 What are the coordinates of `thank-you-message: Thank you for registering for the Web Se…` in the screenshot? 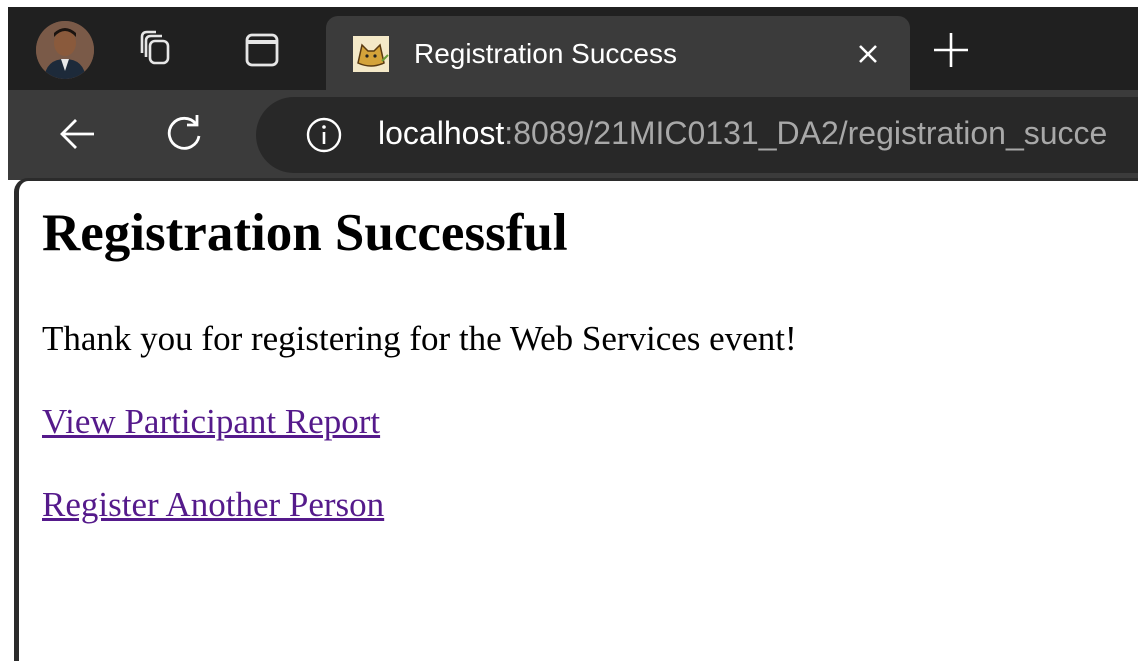 It's located at (419, 338).